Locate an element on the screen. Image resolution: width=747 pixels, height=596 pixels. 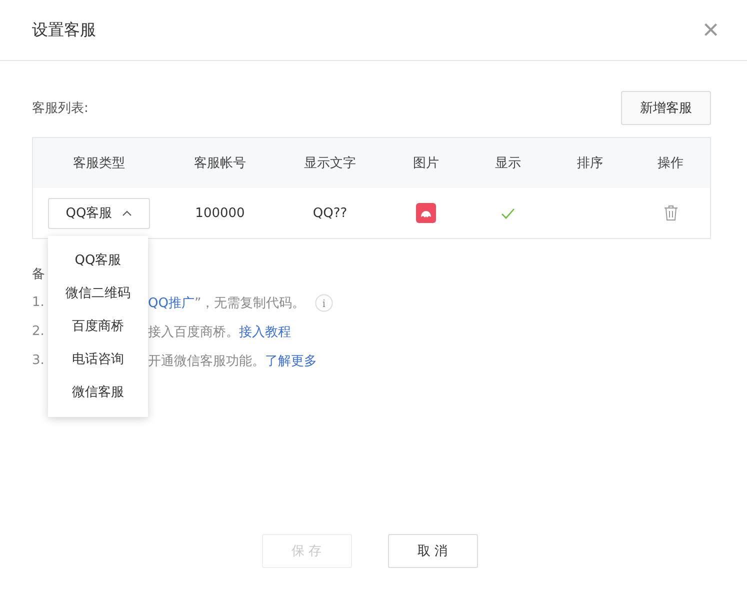
note-text: 开通微信客服功能。了解更多 is located at coordinates (232, 361).